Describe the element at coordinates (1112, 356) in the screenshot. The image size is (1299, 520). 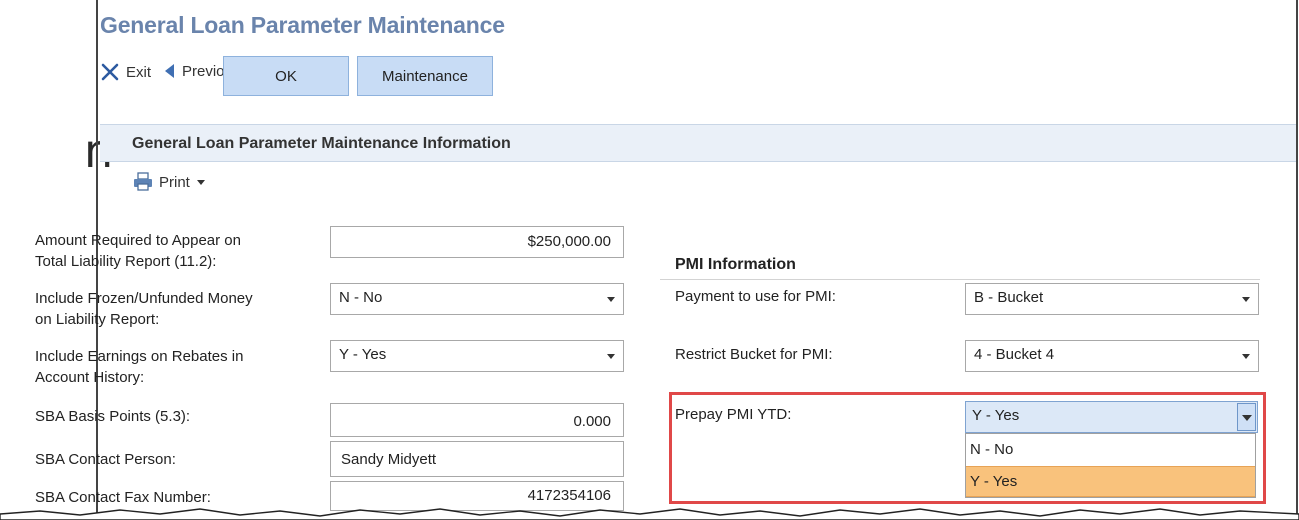
I see `pmi-restrict-select: 4 - Bucket 4` at that location.